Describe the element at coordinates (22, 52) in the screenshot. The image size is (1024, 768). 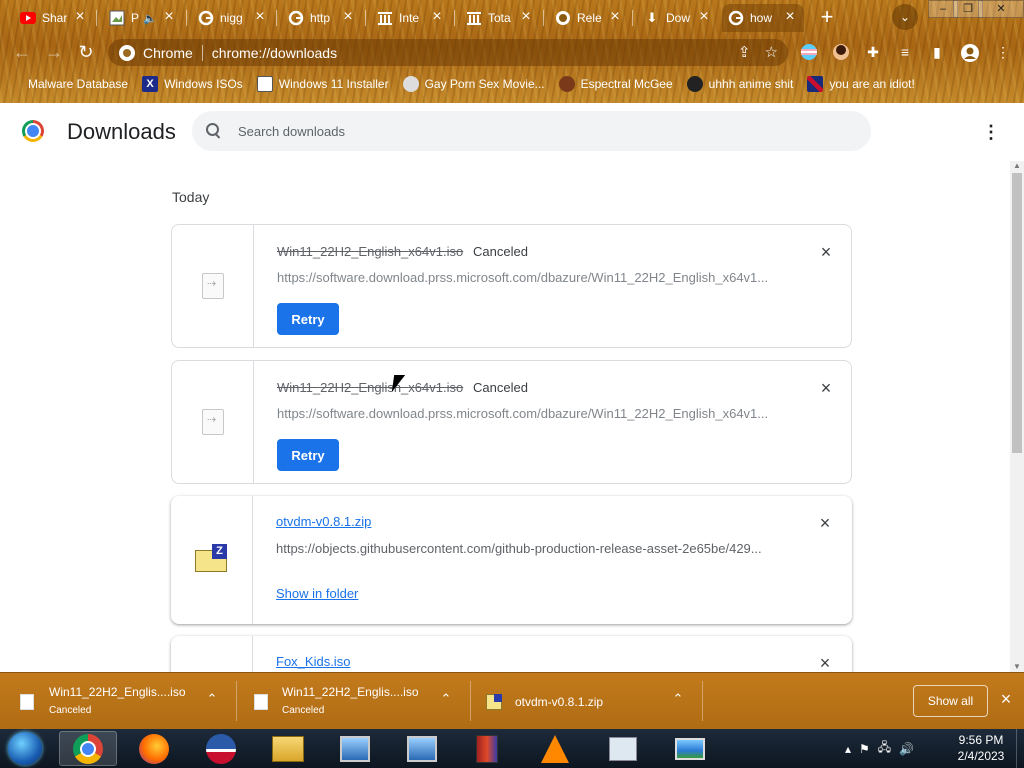
I see `back-arrow-icon: ←` at that location.